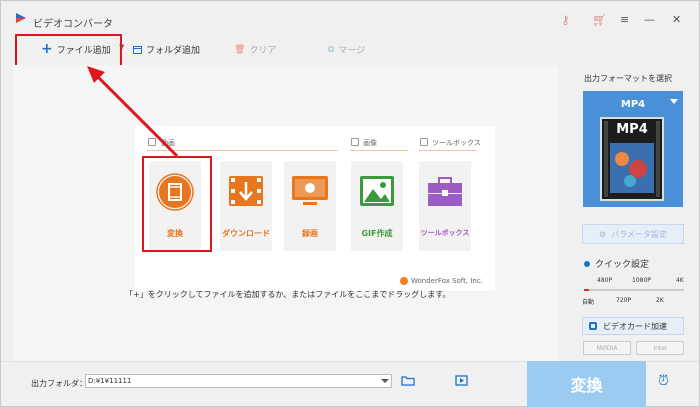  I want to click on open-folder-icon, so click(408, 380).